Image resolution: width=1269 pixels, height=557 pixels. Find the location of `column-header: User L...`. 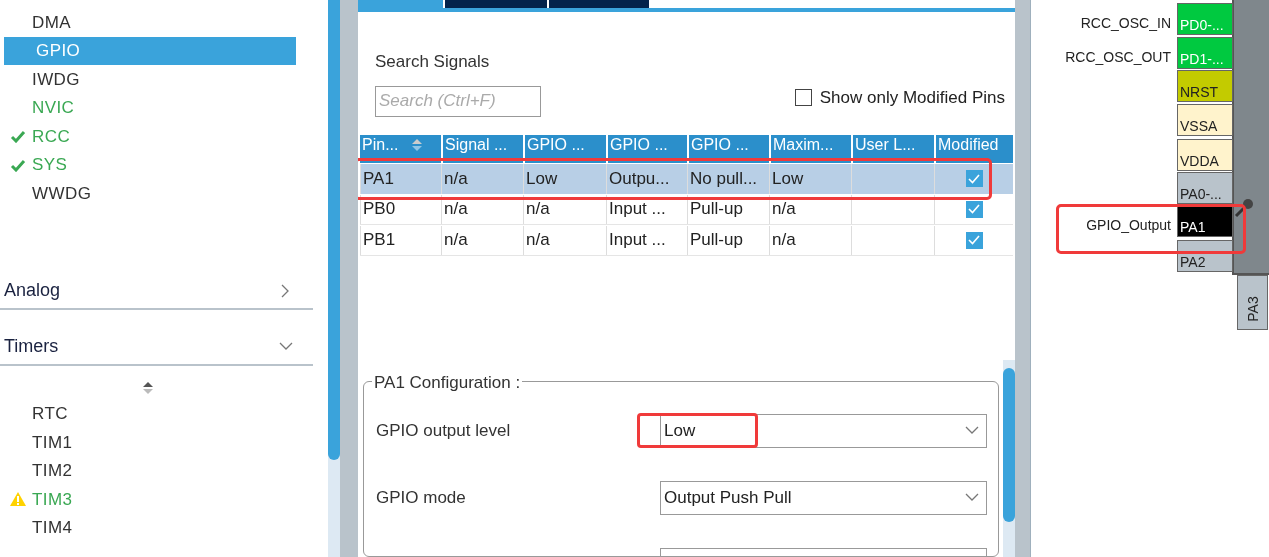

column-header: User L... is located at coordinates (892, 148).